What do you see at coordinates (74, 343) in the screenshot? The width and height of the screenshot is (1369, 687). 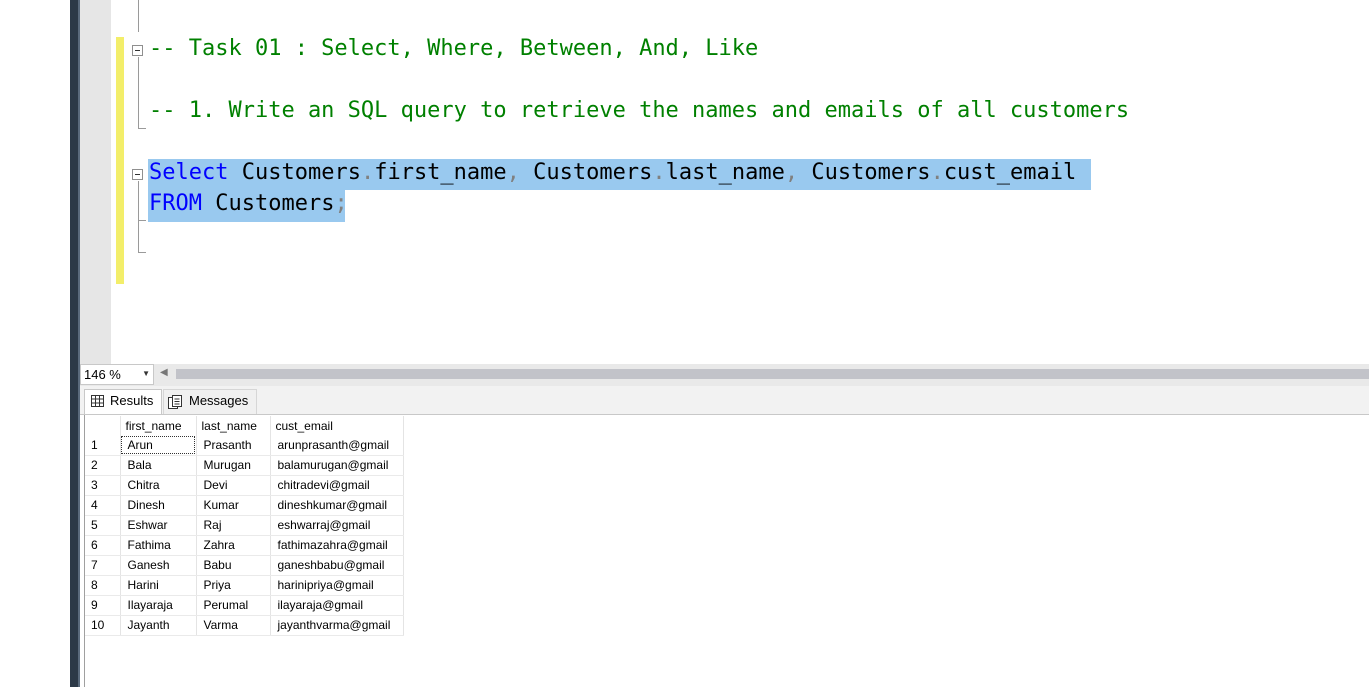 I see `window-border` at bounding box center [74, 343].